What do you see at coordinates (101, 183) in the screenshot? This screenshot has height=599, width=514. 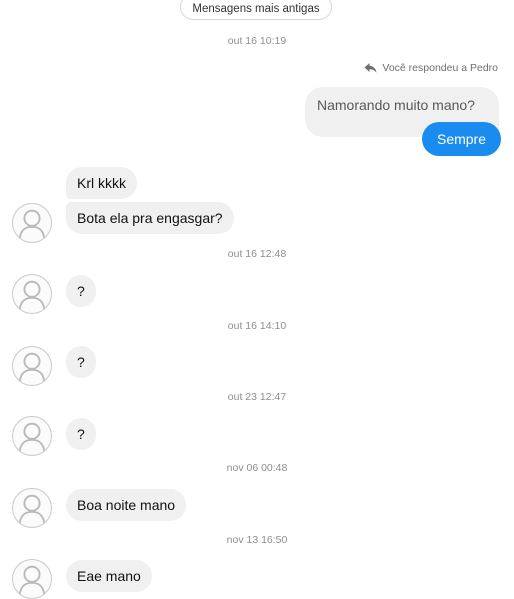 I see `received-message: Krl kkkk` at bounding box center [101, 183].